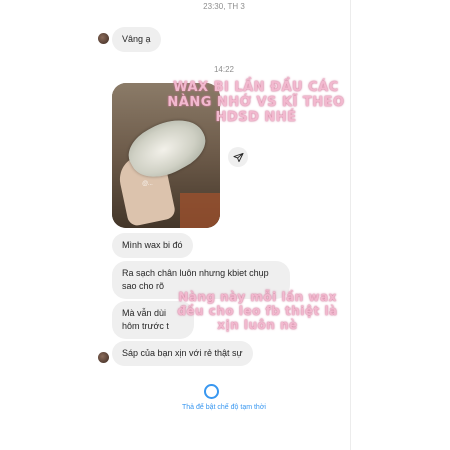 The height and width of the screenshot is (450, 450). Describe the element at coordinates (152, 245) in the screenshot. I see `message-bubble: Mình wax bi đó` at that location.